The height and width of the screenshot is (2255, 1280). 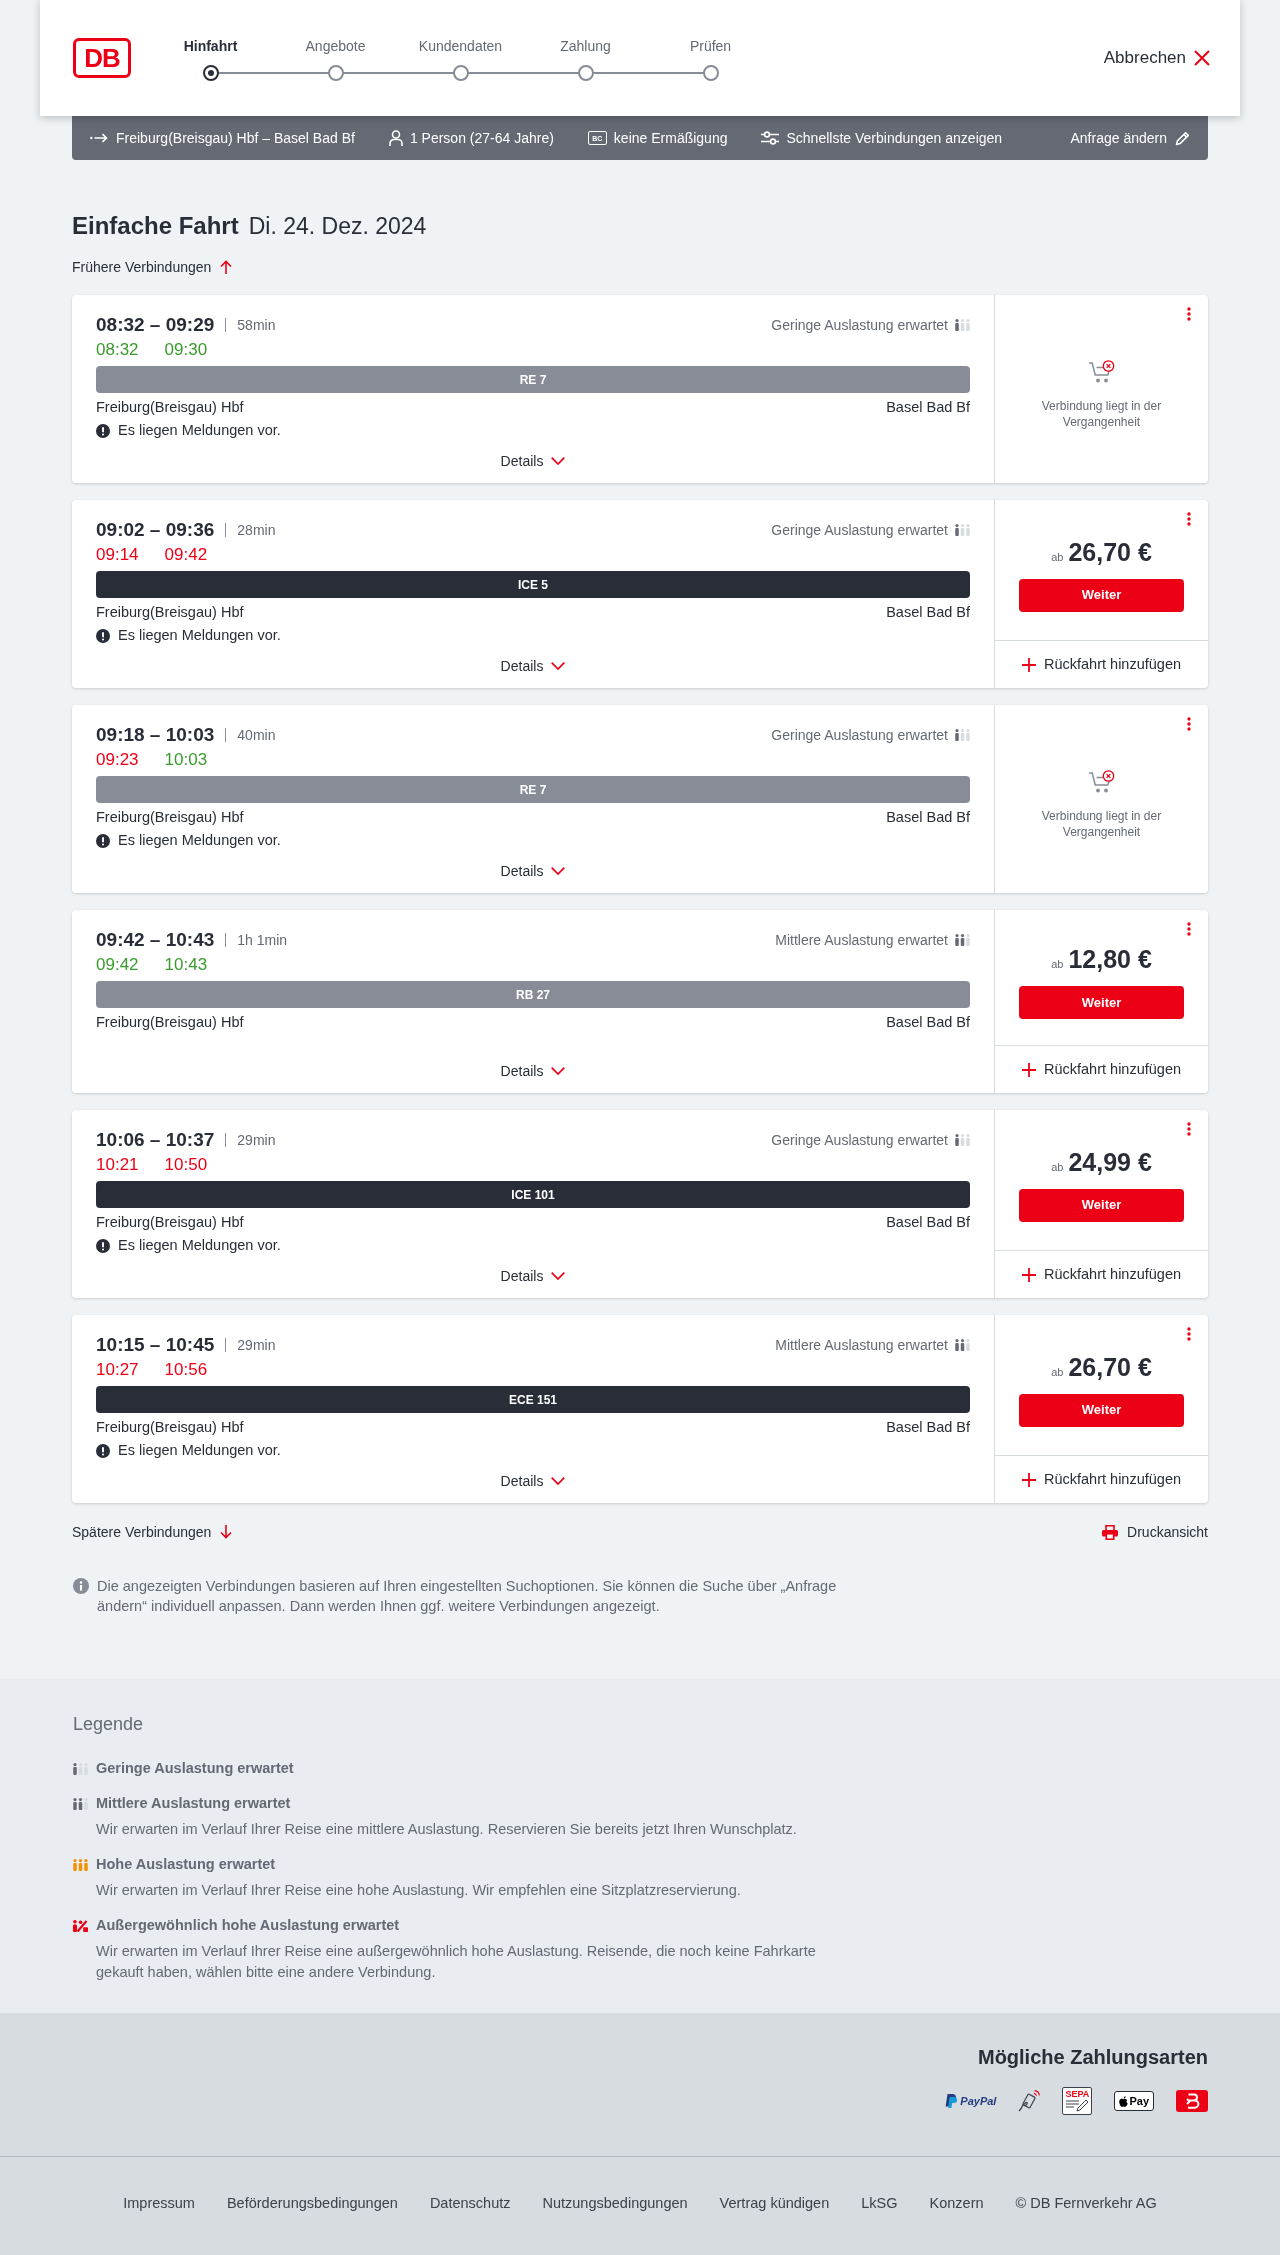 I want to click on footer-link: Beförderungsbedingungen, so click(x=312, y=2203).